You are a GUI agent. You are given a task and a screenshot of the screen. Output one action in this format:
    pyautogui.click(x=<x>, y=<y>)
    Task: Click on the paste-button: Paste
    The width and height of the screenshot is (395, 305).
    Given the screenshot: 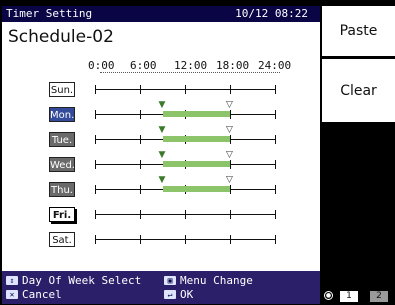 What is the action you would take?
    pyautogui.click(x=358, y=31)
    